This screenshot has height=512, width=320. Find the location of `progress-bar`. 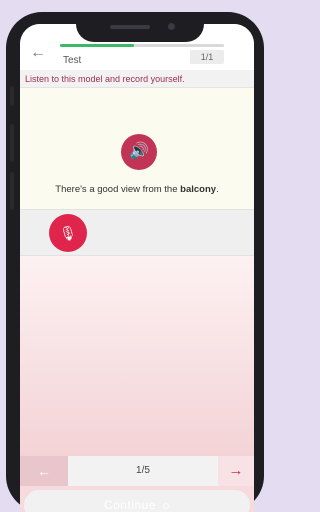

progress-bar is located at coordinates (142, 45).